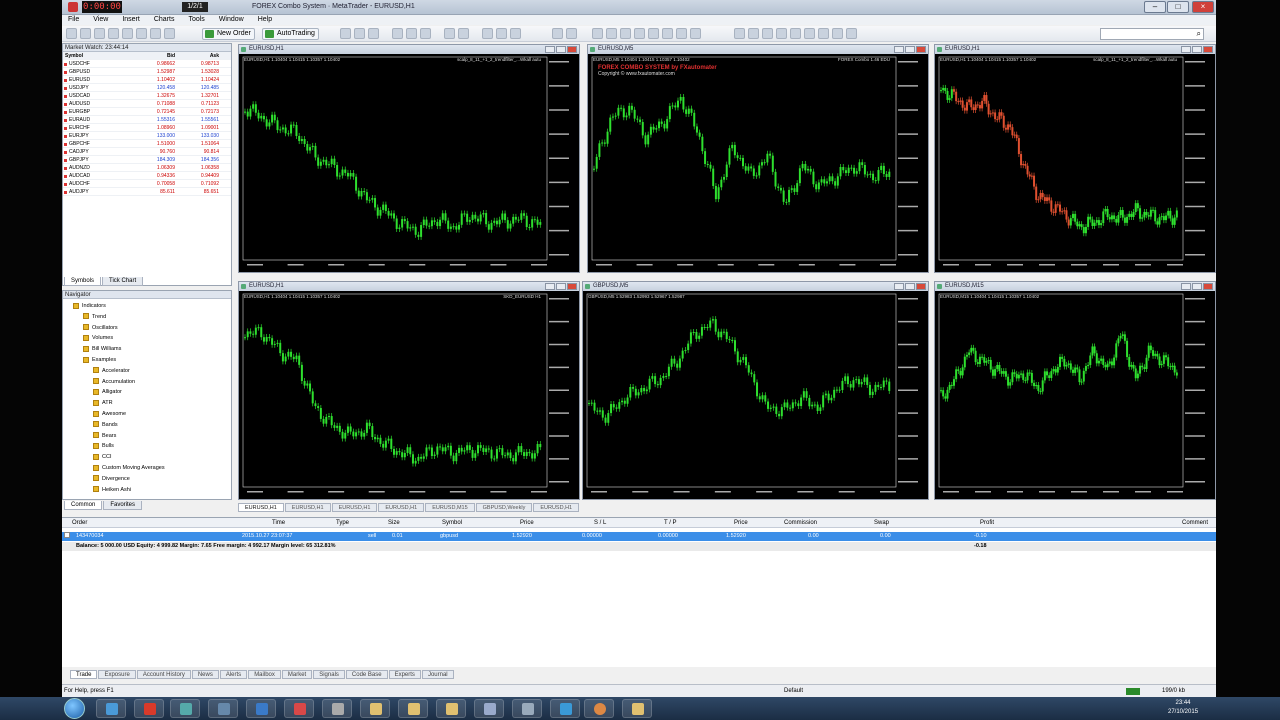 This screenshot has height=720, width=1280. I want to click on period-m30-icon, so click(781, 33).